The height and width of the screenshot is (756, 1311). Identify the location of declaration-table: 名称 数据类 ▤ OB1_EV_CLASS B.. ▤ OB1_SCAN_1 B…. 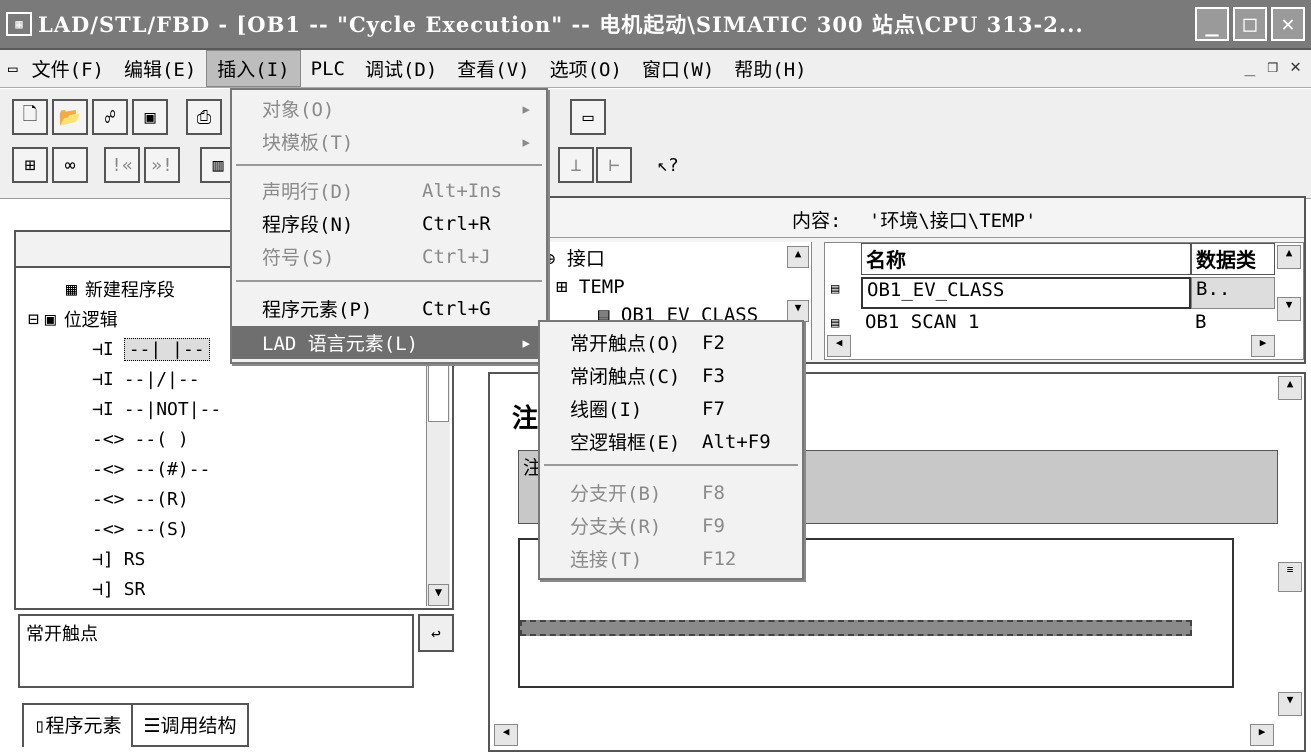
(1064, 301).